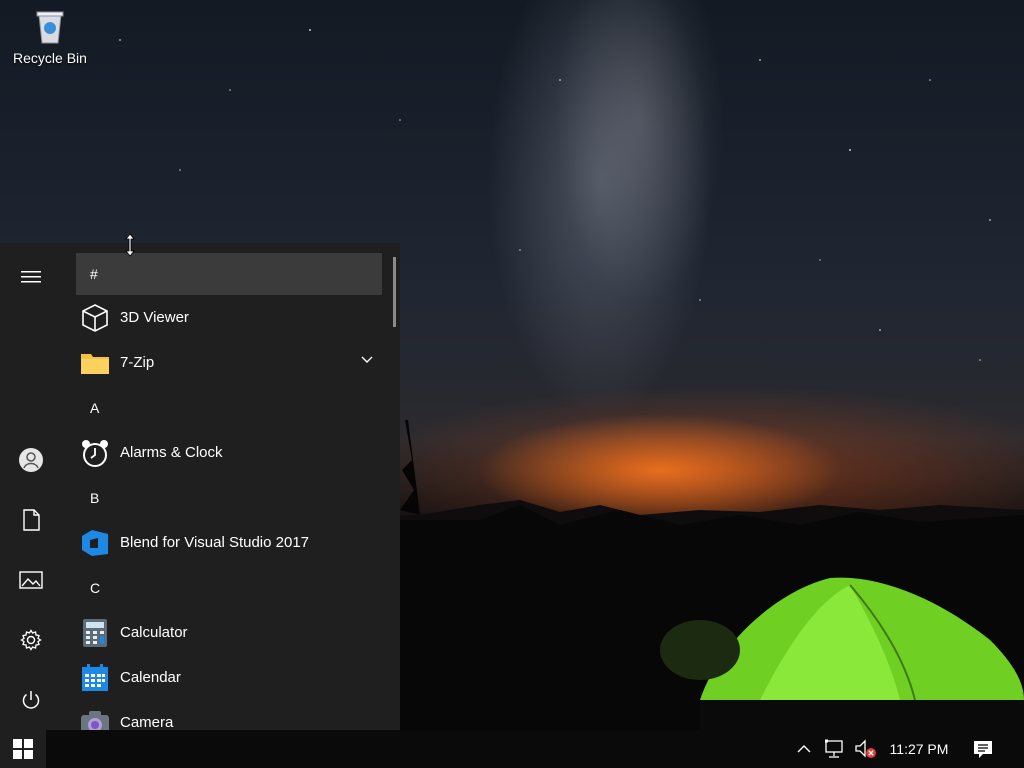 This screenshot has width=1024, height=768. I want to click on power-button, so click(31, 700).